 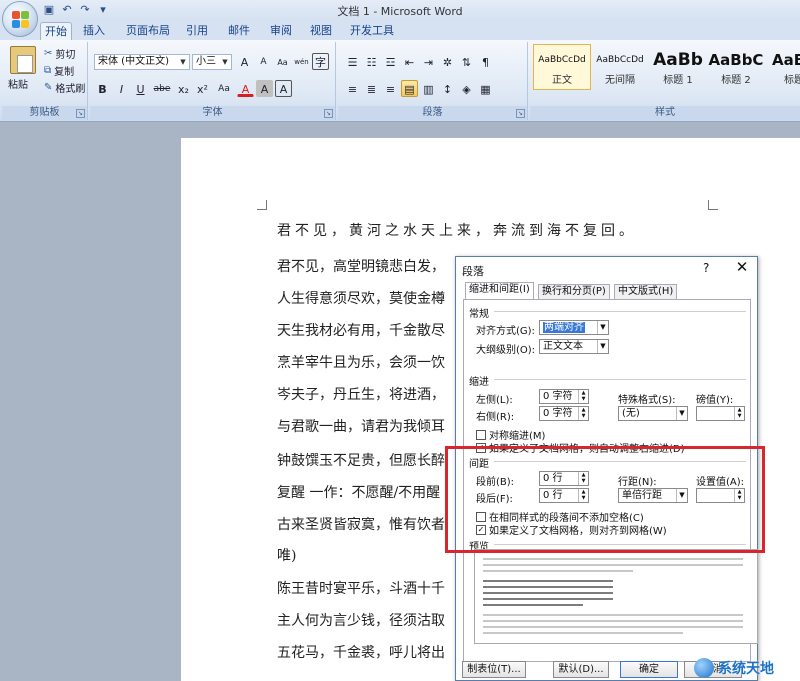 What do you see at coordinates (485, 61) in the screenshot?
I see `show-marks-icon: ¶` at bounding box center [485, 61].